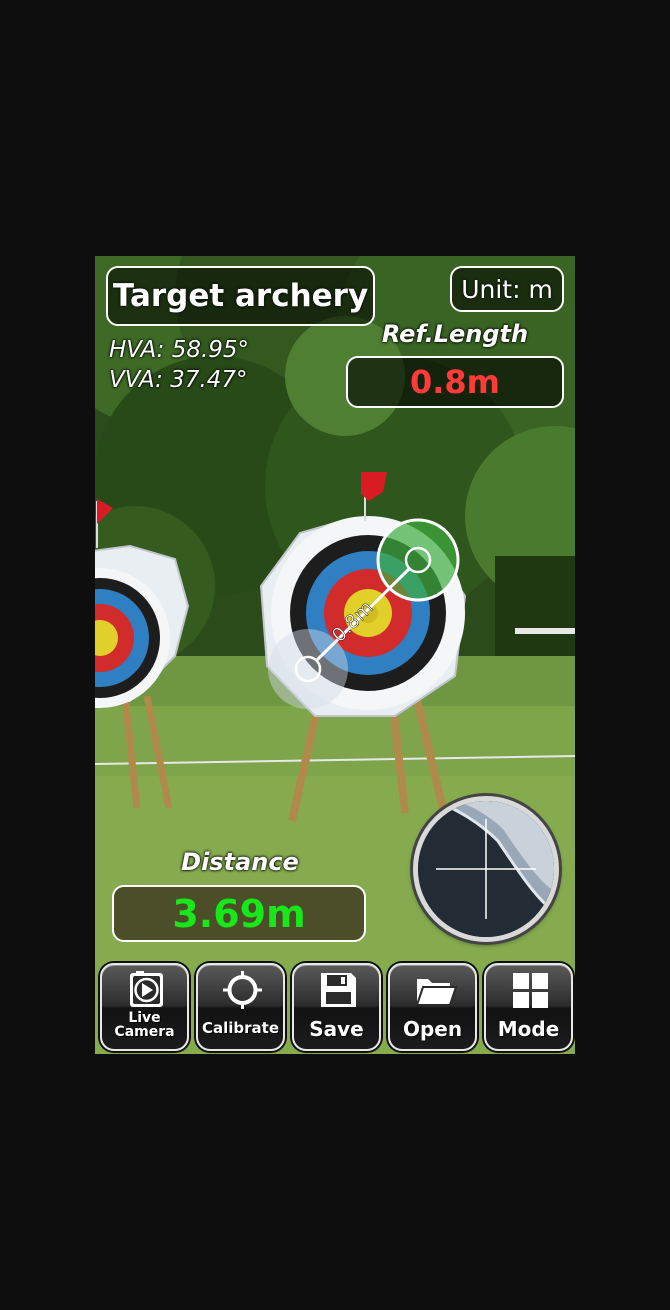  Describe the element at coordinates (144, 990) in the screenshot. I see `live-camera-icon` at that location.